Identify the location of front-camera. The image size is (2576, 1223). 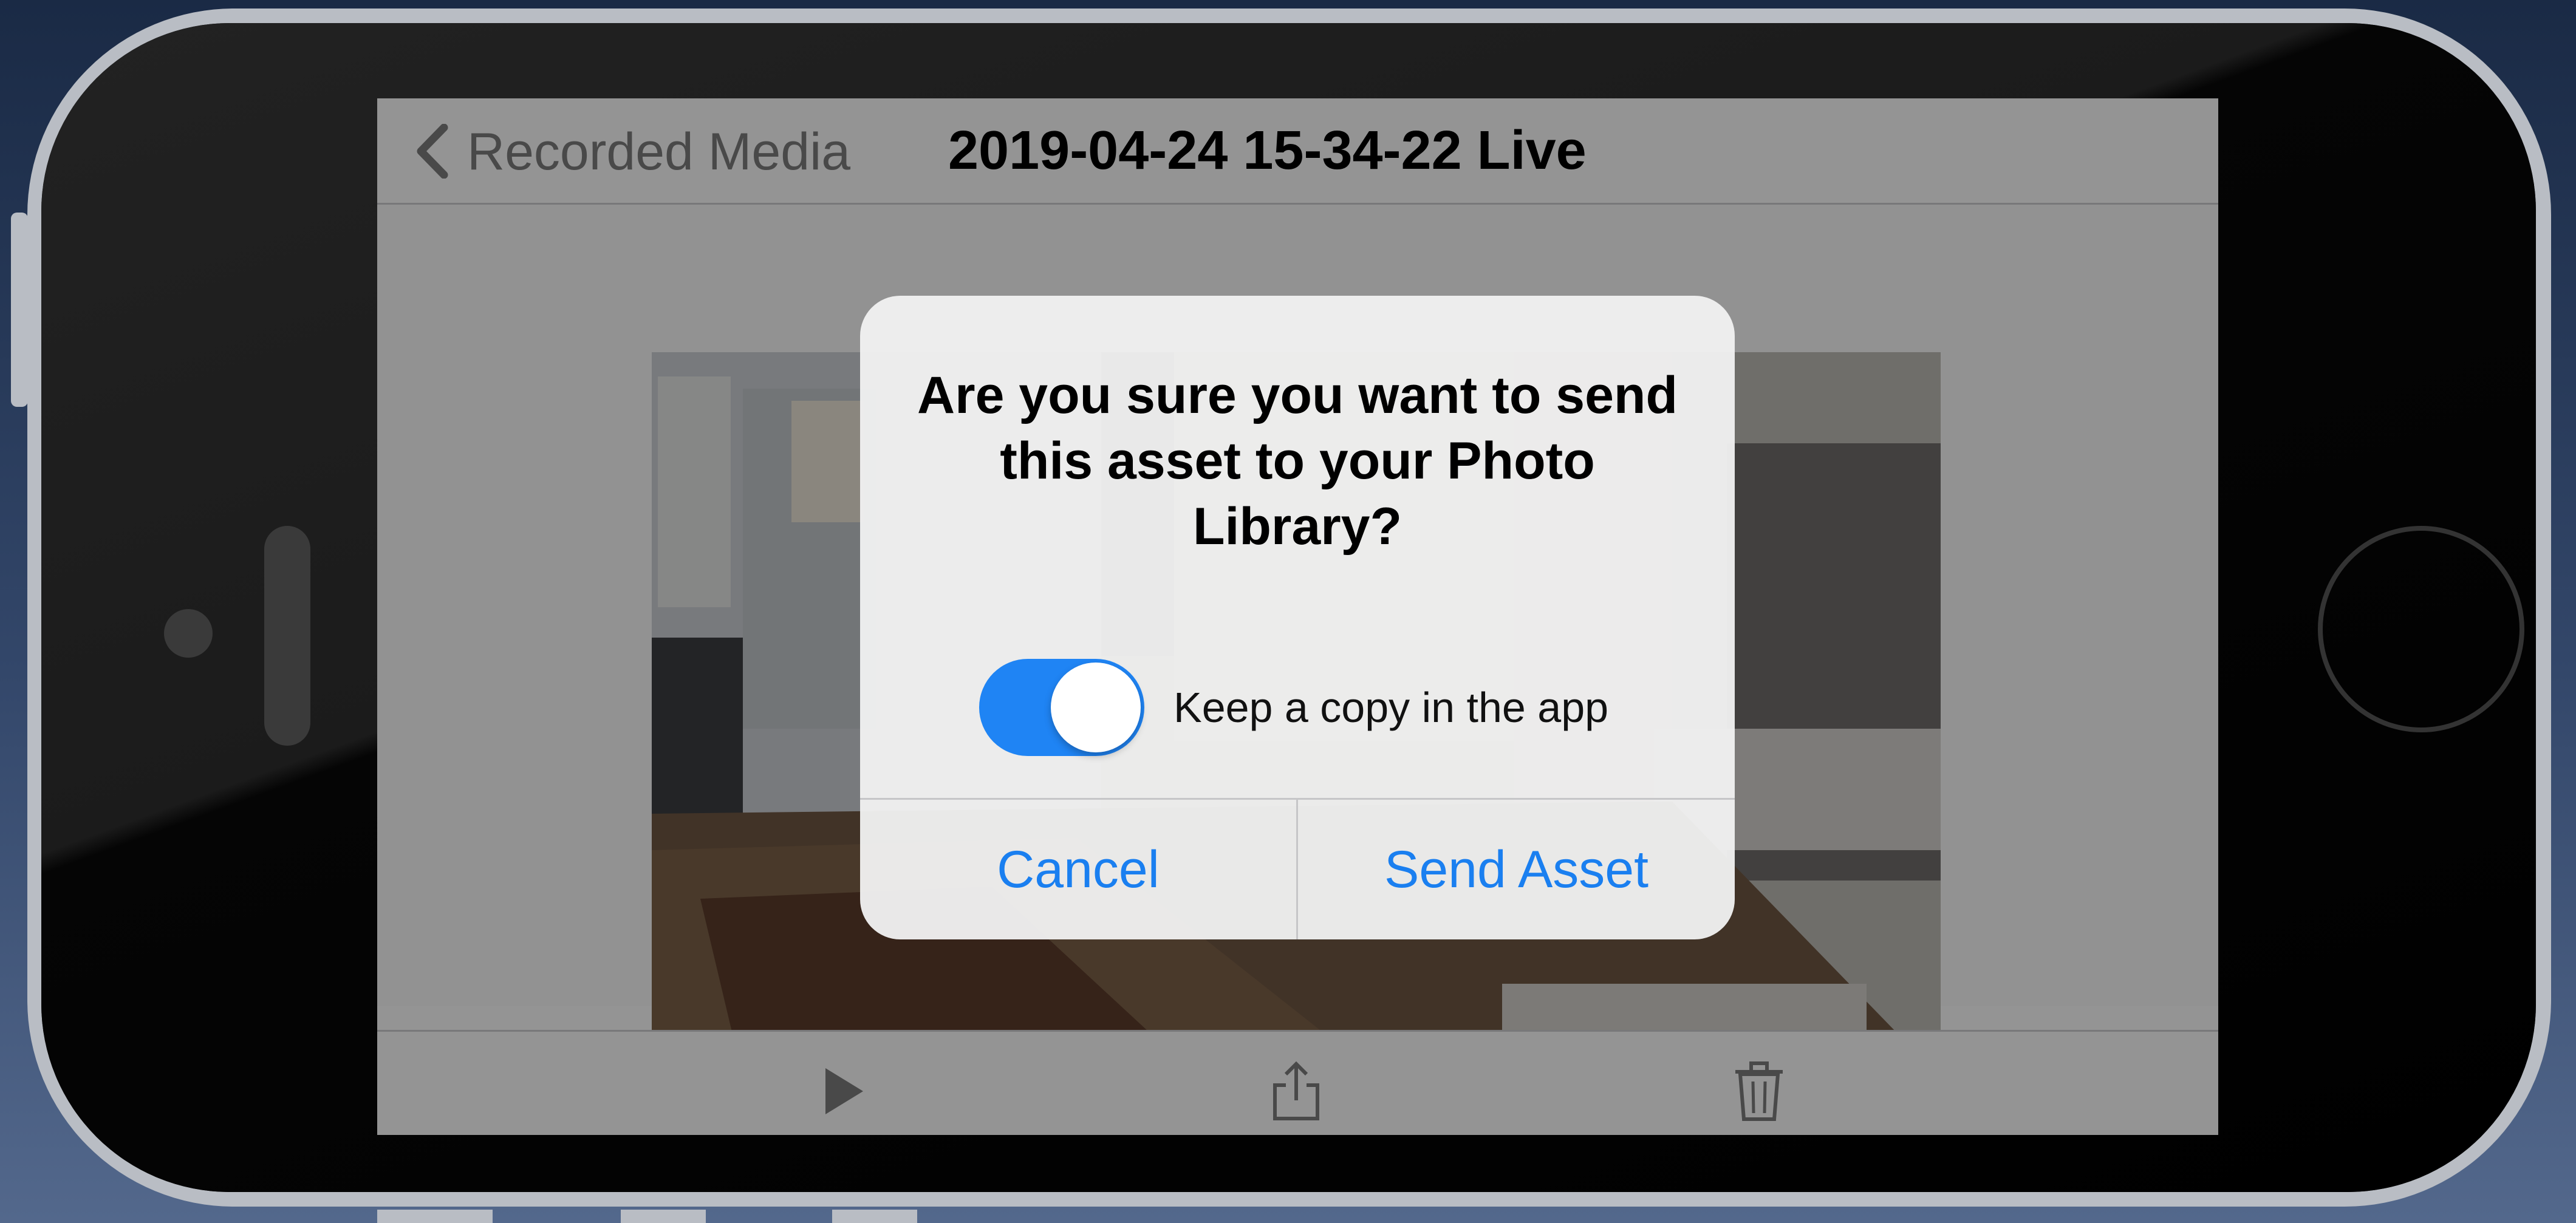
(188, 633).